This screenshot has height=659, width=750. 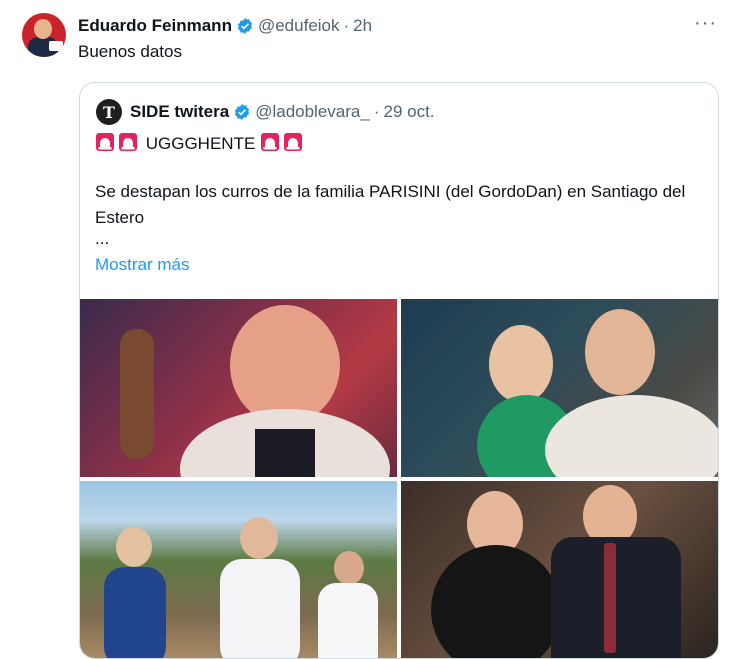 I want to click on tweet-header: Eduardo Feinmann @edufeiok · 2h, so click(x=225, y=26).